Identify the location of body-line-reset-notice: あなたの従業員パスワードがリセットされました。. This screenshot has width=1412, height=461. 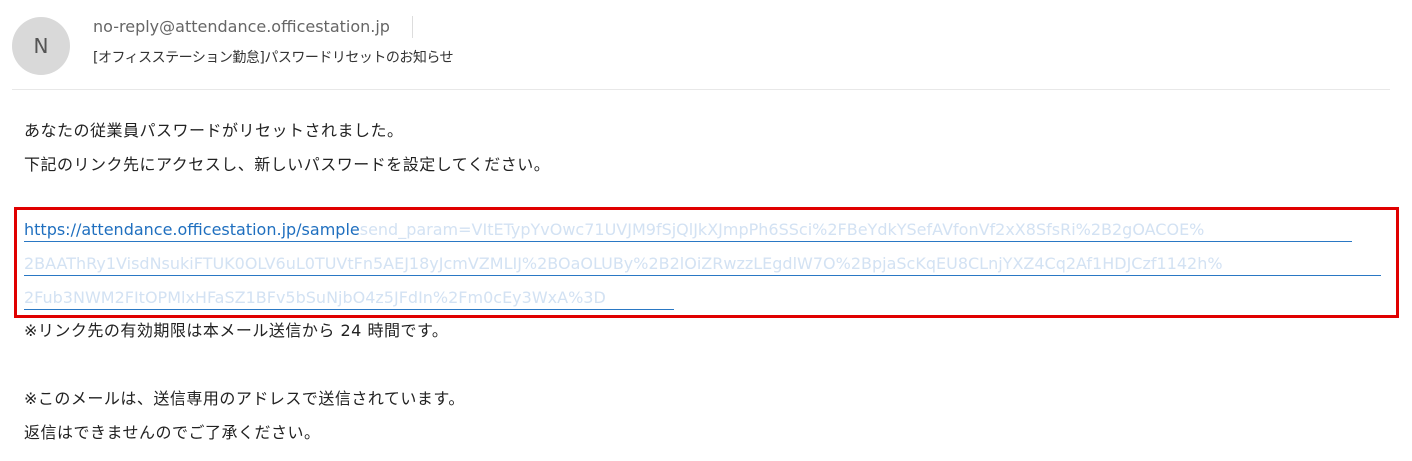
(214, 130).